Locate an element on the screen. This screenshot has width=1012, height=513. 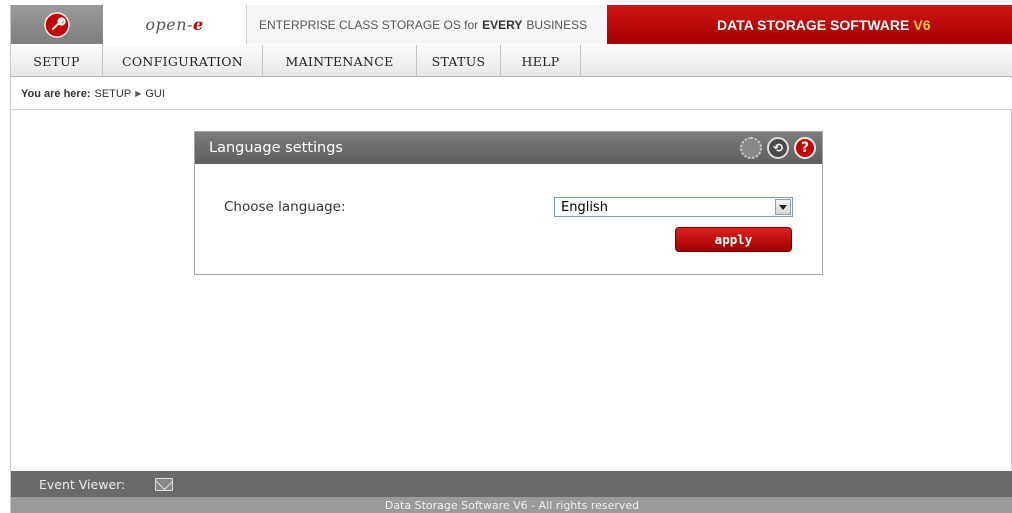
language-select-value: English is located at coordinates (584, 207).